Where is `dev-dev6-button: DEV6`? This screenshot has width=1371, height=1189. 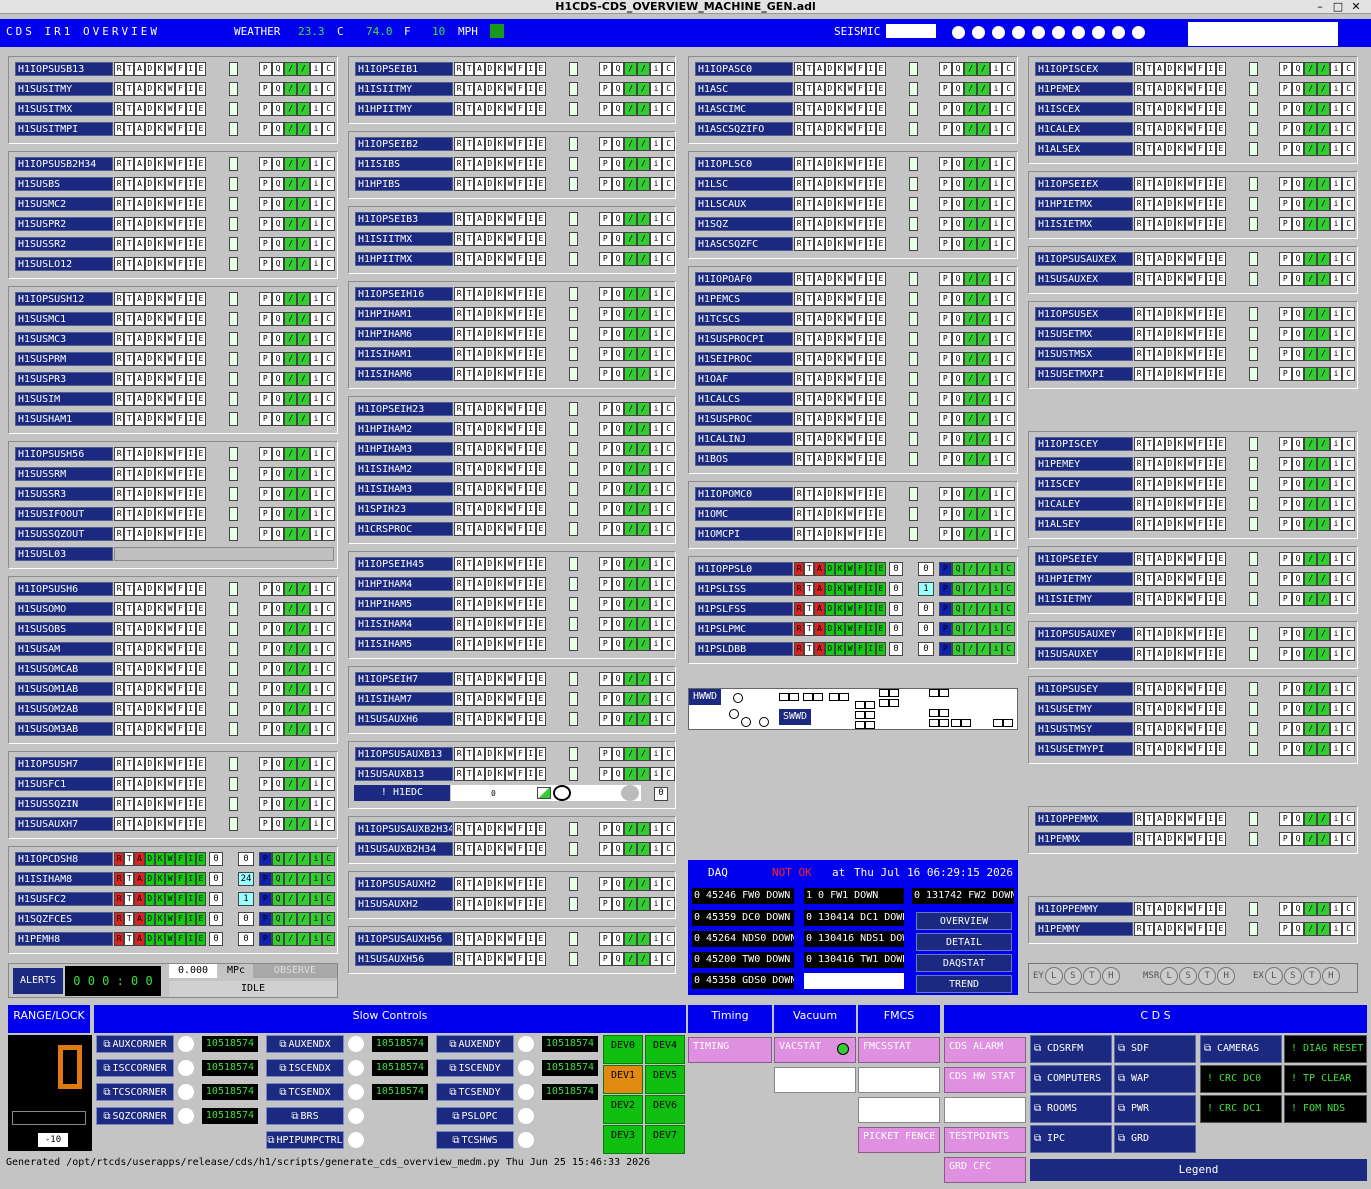 dev-dev6-button: DEV6 is located at coordinates (665, 1109).